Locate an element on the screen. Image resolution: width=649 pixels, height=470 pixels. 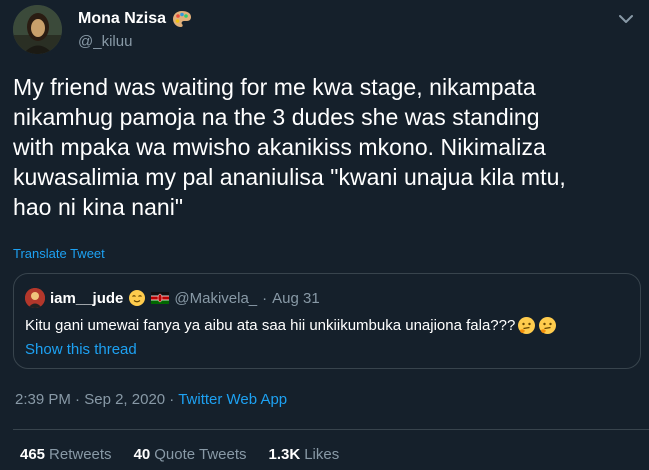
retweets-label: Retweets is located at coordinates (80, 454).